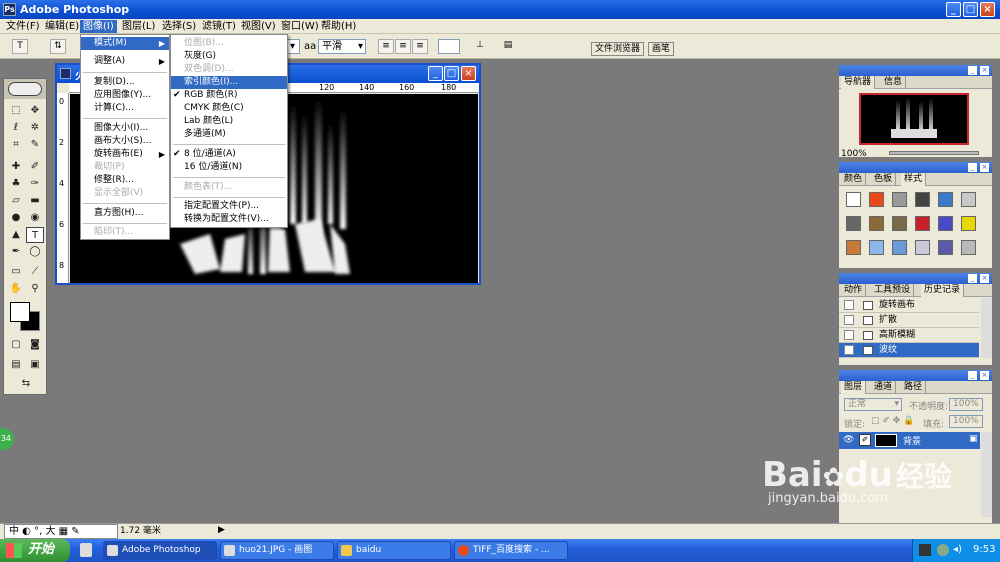 This screenshot has width=1000, height=562. I want to click on brush-link-icon: ✐, so click(865, 440).